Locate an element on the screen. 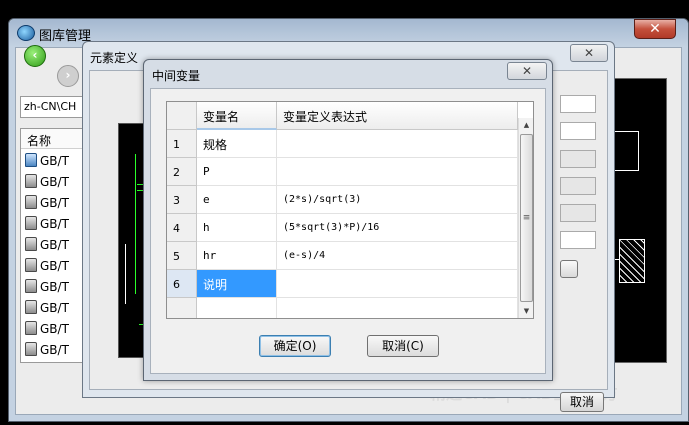 The image size is (689, 425). expression-cell: (e-s)/4 is located at coordinates (397, 256).